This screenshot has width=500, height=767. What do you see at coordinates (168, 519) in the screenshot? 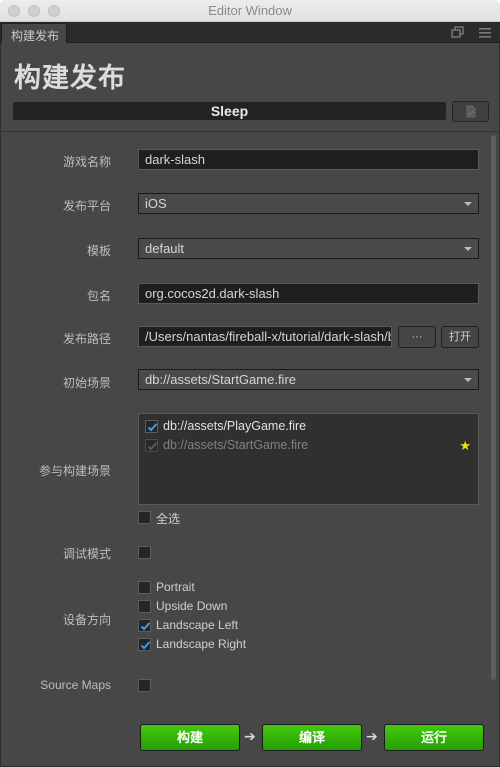
I see `select-all-label: 全选` at bounding box center [168, 519].